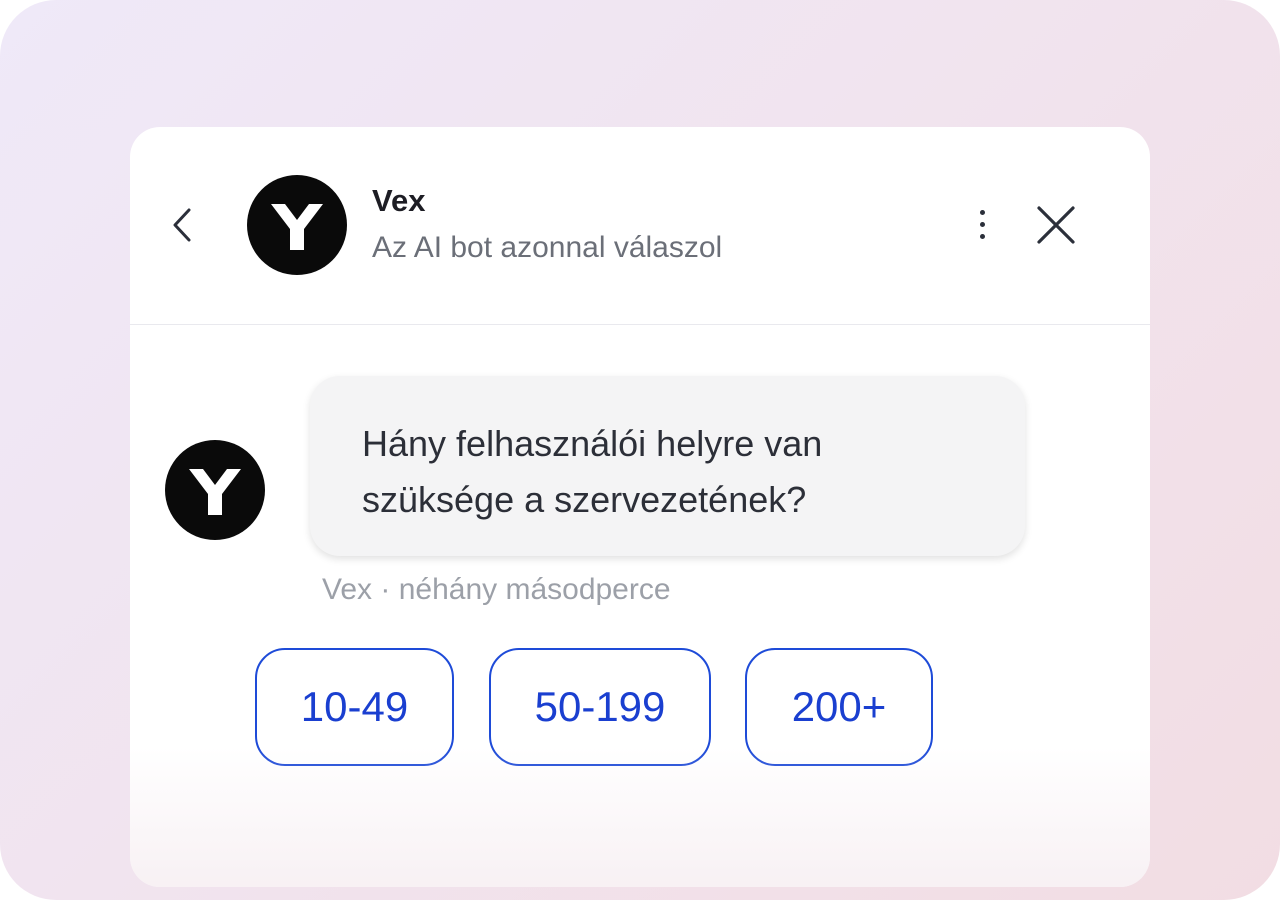 This screenshot has width=1280, height=900. I want to click on message-meta: Vex · néhány másodperce, so click(496, 589).